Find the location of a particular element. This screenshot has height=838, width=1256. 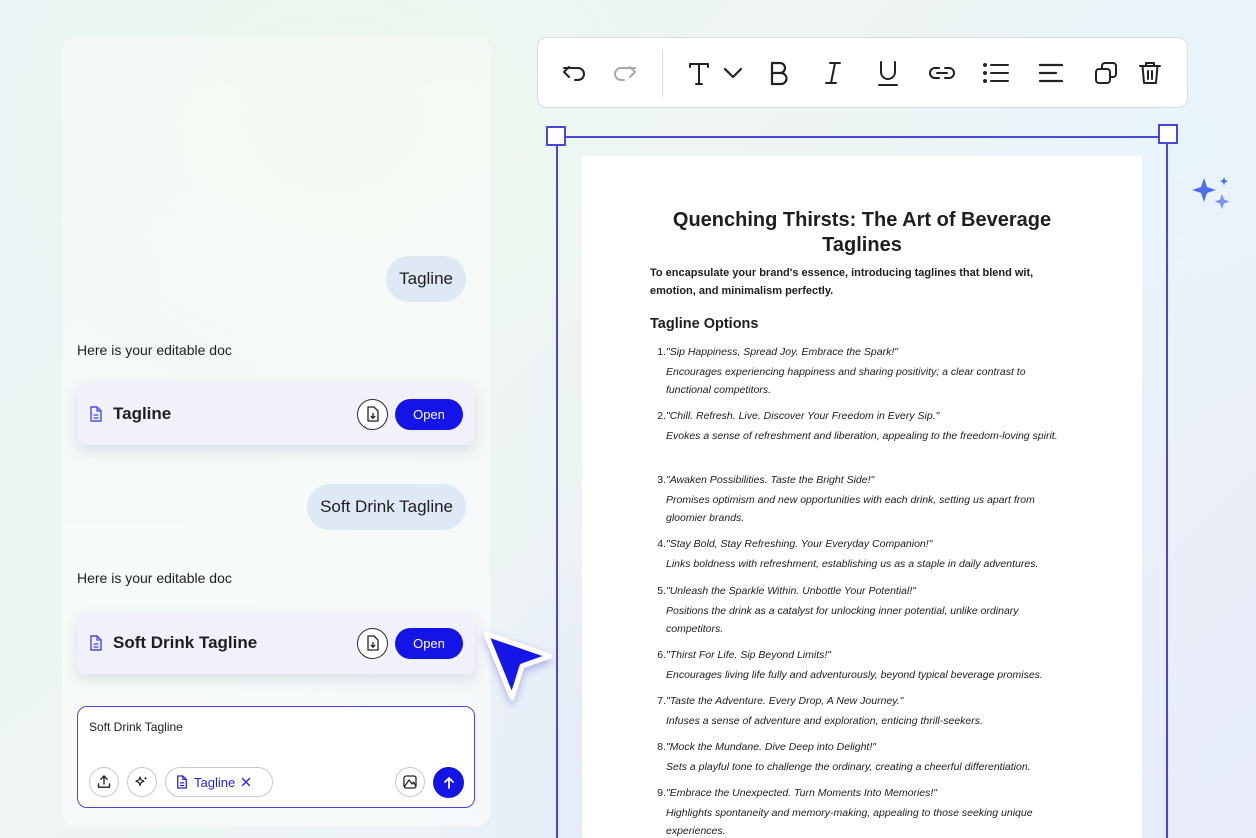

link-button is located at coordinates (942, 73).